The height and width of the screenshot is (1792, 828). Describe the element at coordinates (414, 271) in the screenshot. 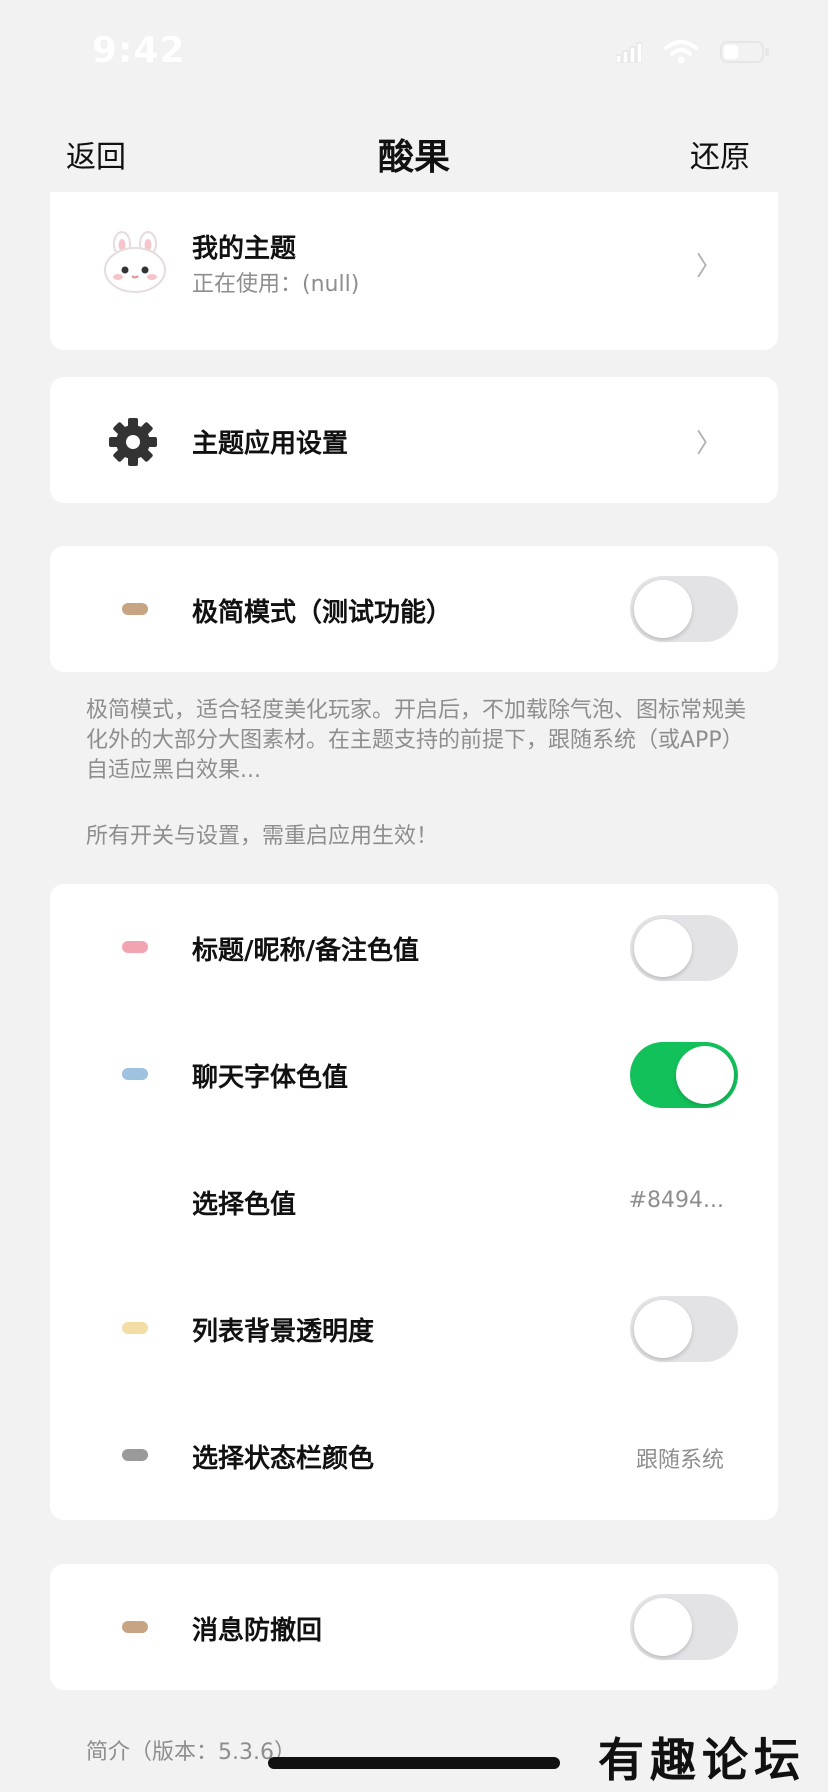

I see `my-theme-card: 我的主题 正在使用：(null) 〉` at that location.